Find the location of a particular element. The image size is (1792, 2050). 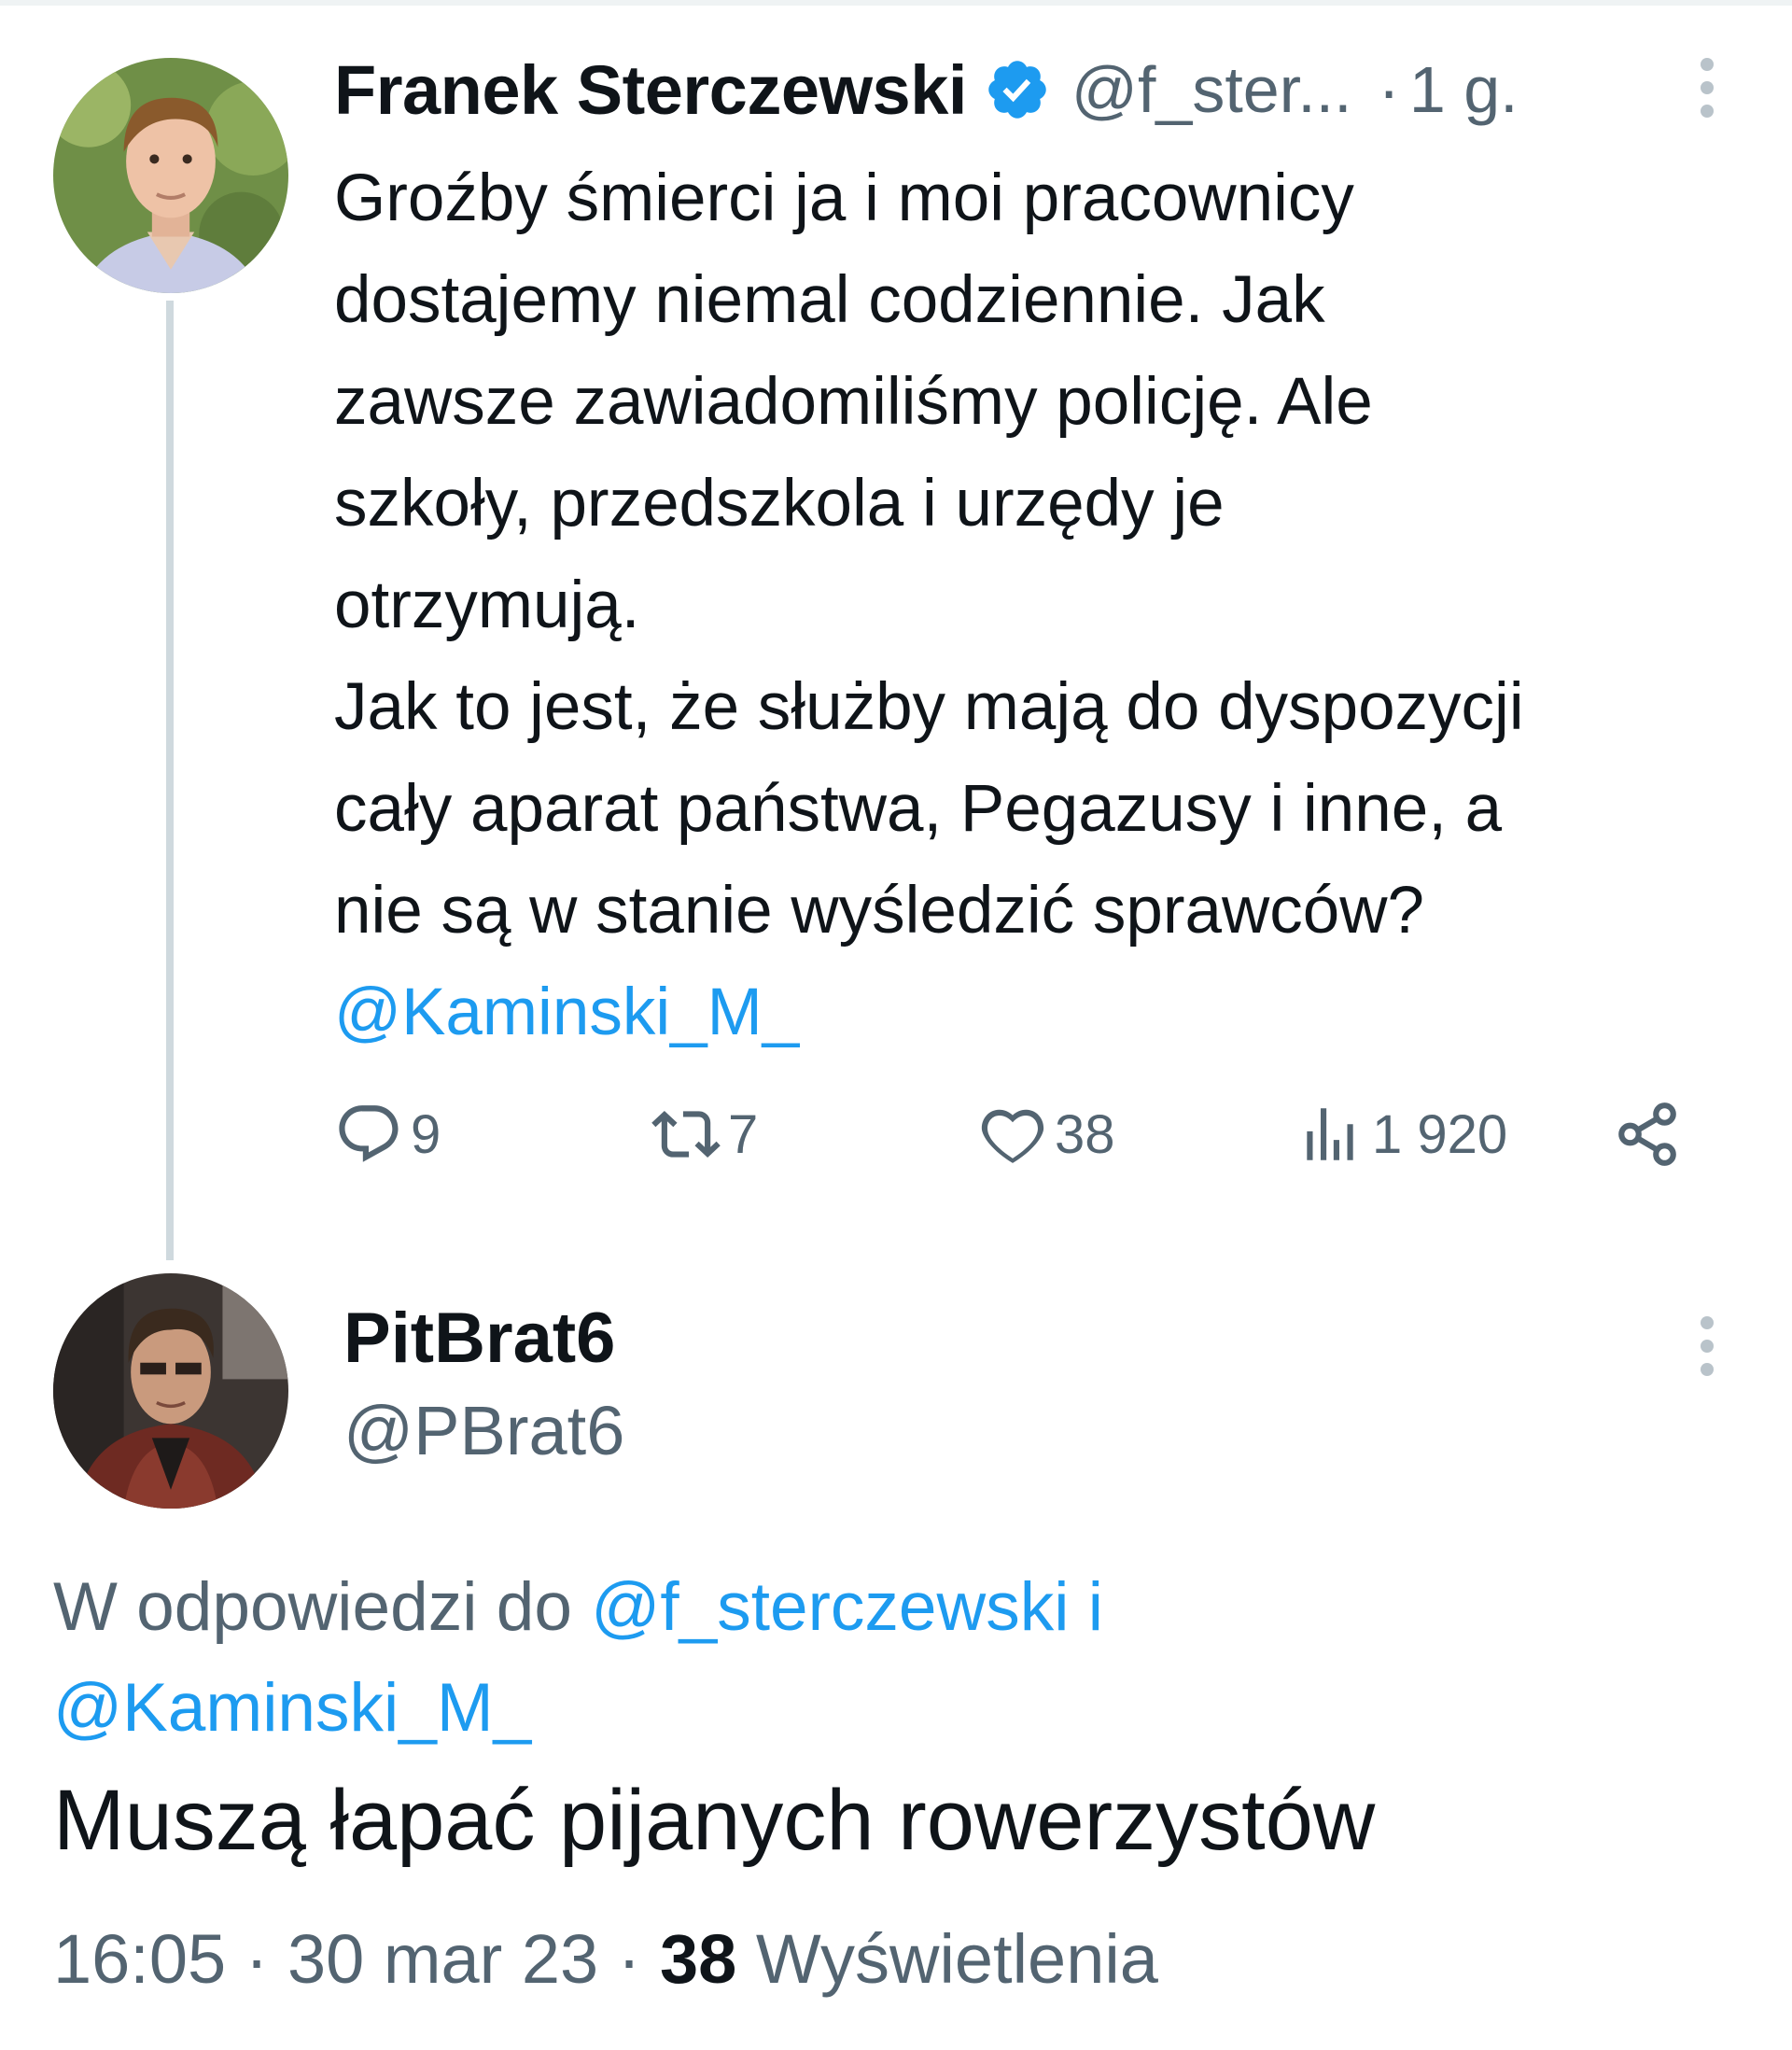

tweet-header: Franek Sterczewski @f_ster... · 1 g. is located at coordinates (926, 90).